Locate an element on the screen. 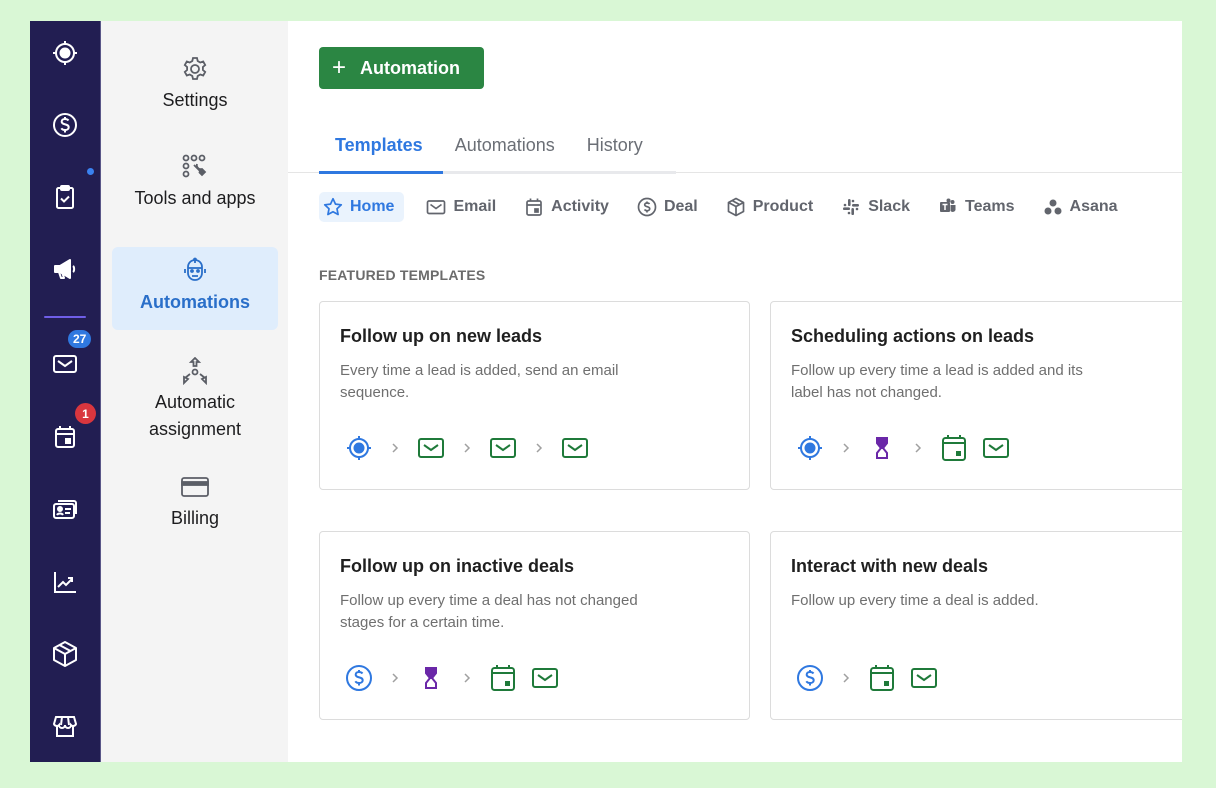 Image resolution: width=1216 pixels, height=788 pixels. template-title: Follow up on new leads is located at coordinates (441, 336).